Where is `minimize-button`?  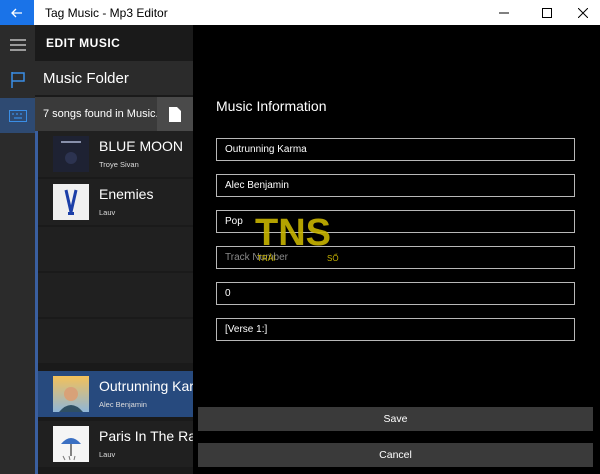
minimize-button is located at coordinates (504, 12).